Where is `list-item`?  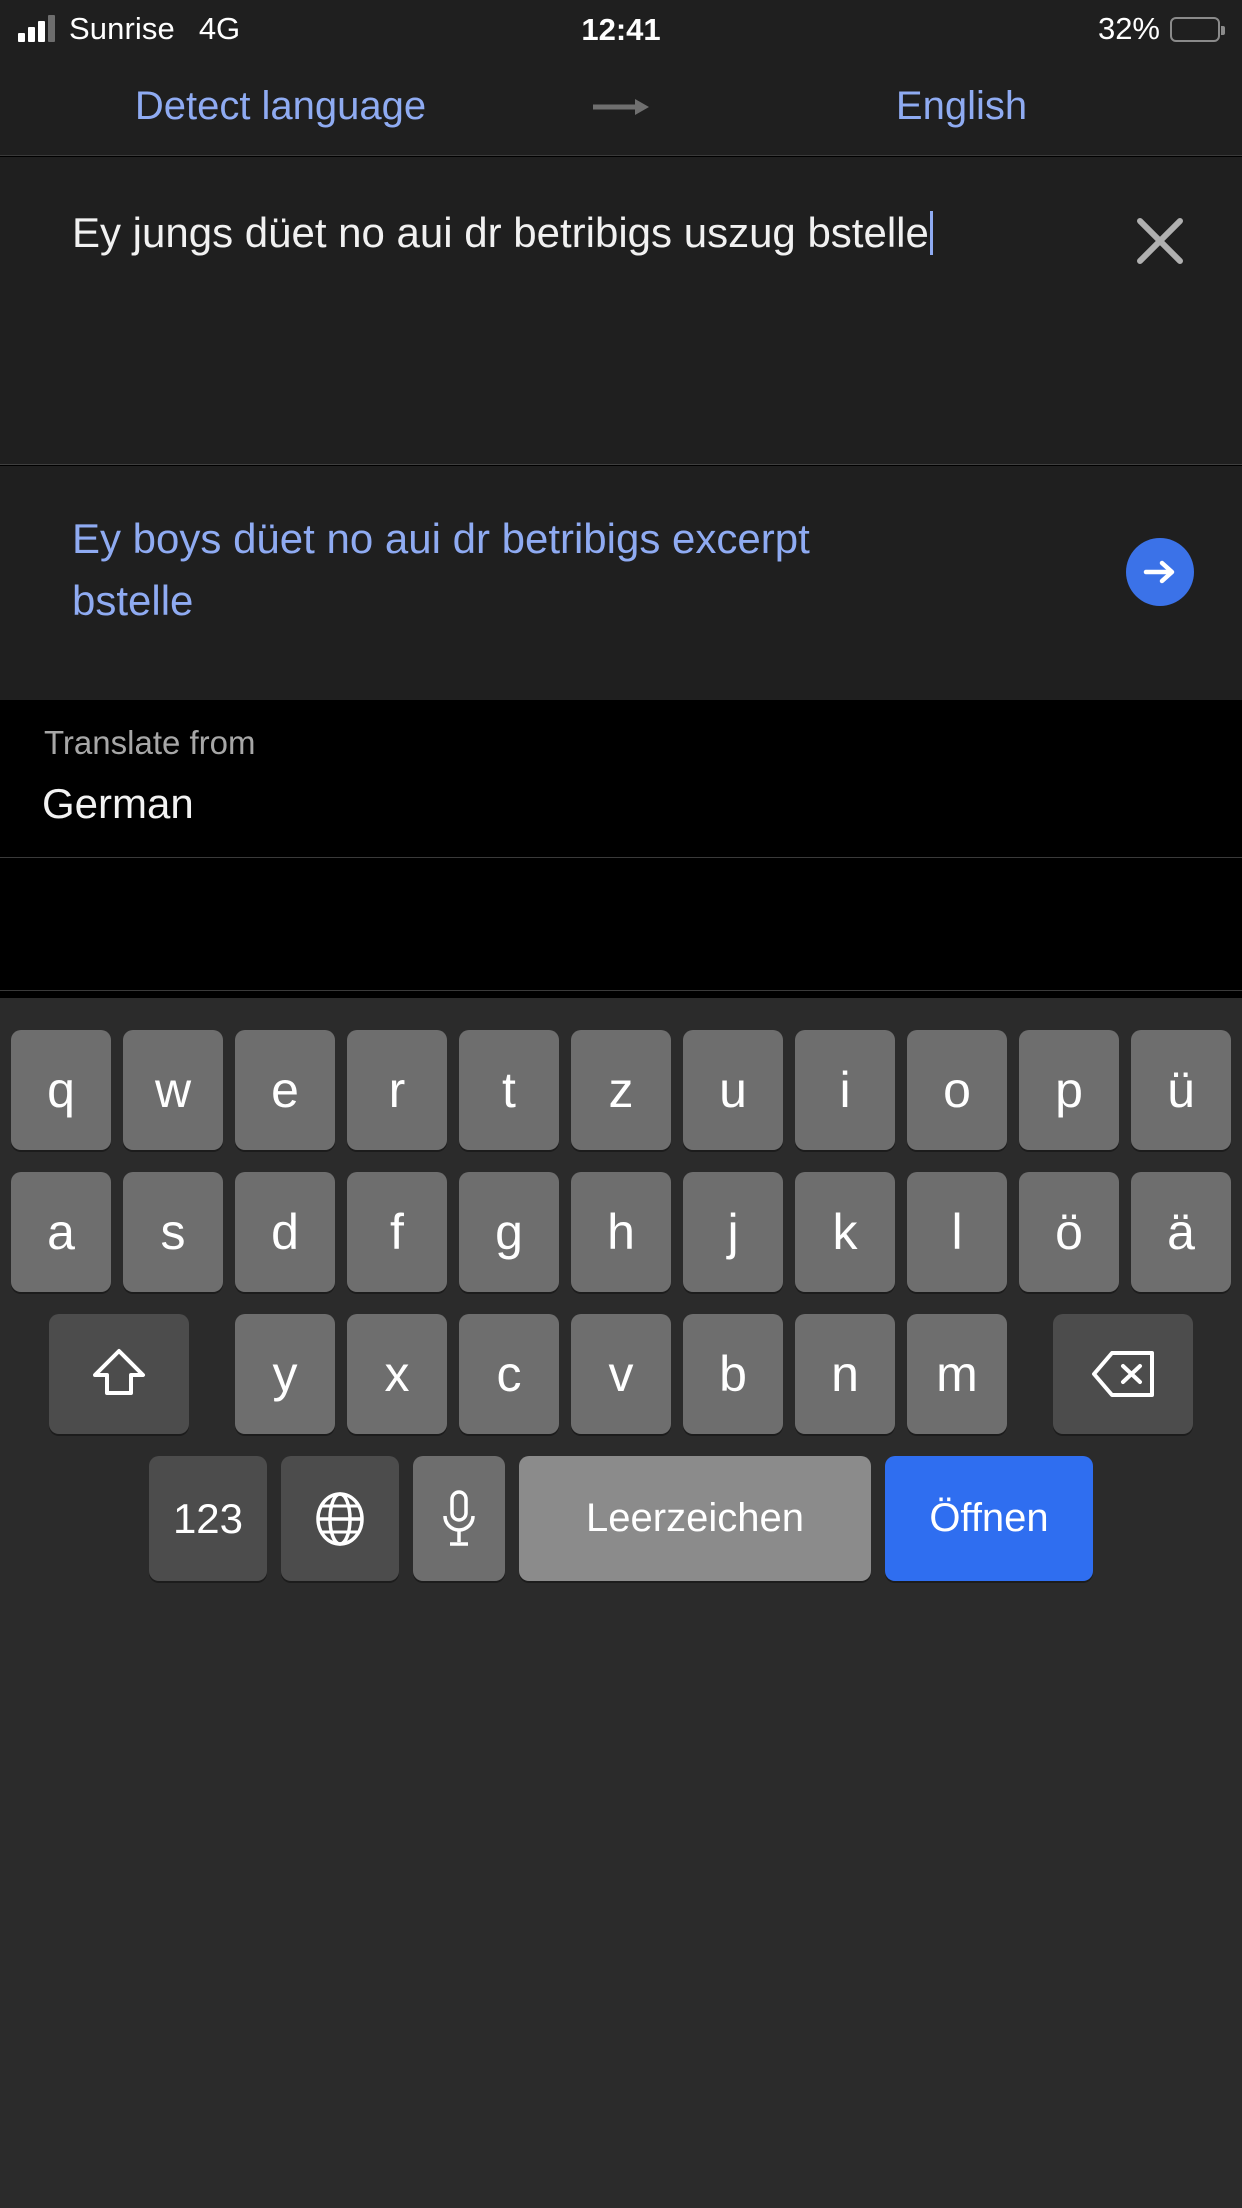
list-item is located at coordinates (621, 924).